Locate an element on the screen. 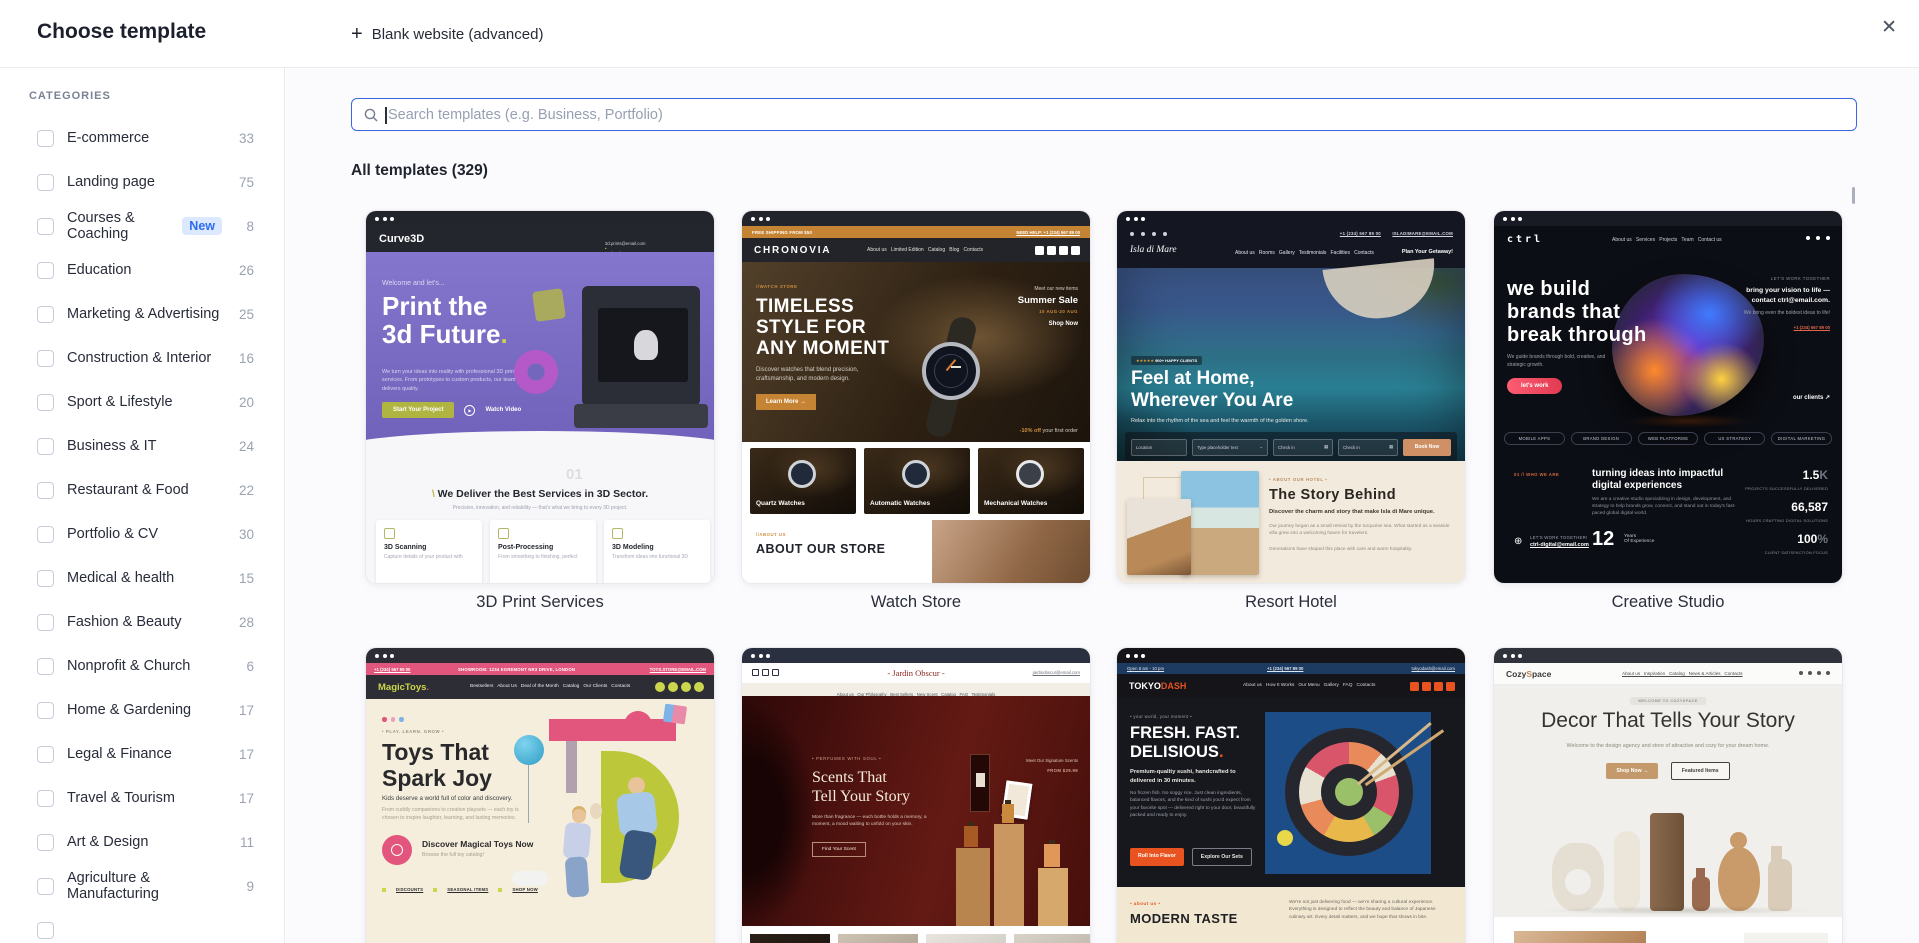 This screenshot has height=943, width=1919. template-name: Watch Store is located at coordinates (916, 602).